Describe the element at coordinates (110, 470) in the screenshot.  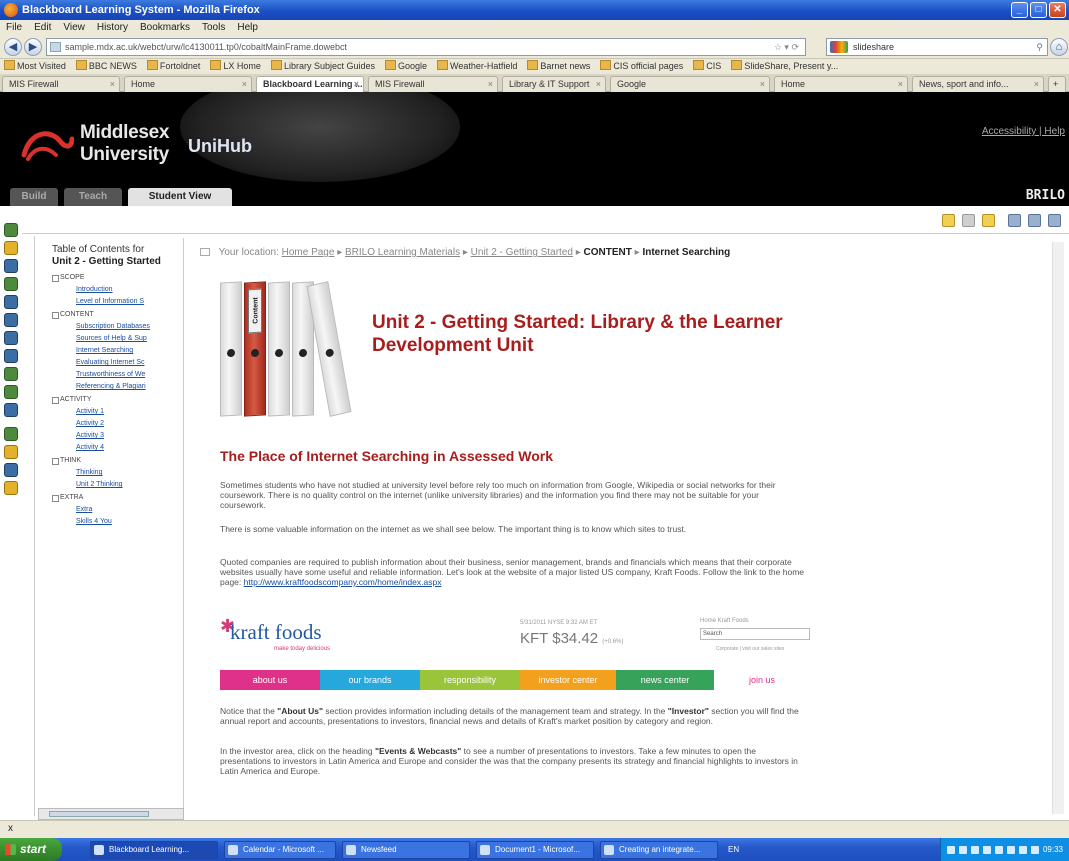
I see `toc-link: Thinking` at that location.